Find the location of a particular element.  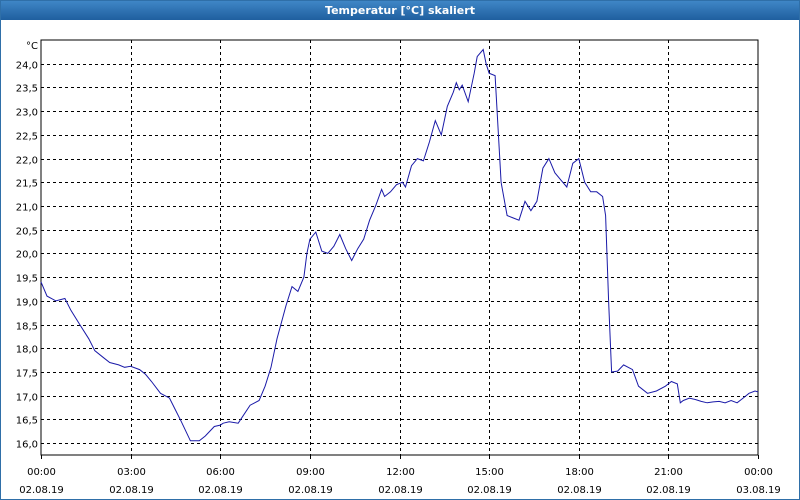

y-tick-label: 19,5 is located at coordinates (27, 279).